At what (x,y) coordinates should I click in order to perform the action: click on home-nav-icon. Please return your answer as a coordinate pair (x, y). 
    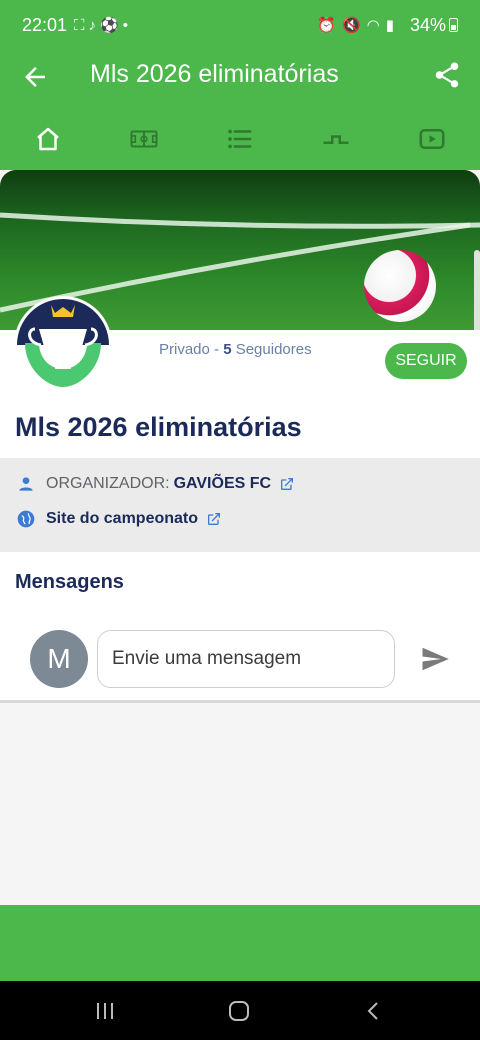
    Looking at the image, I should click on (239, 1011).